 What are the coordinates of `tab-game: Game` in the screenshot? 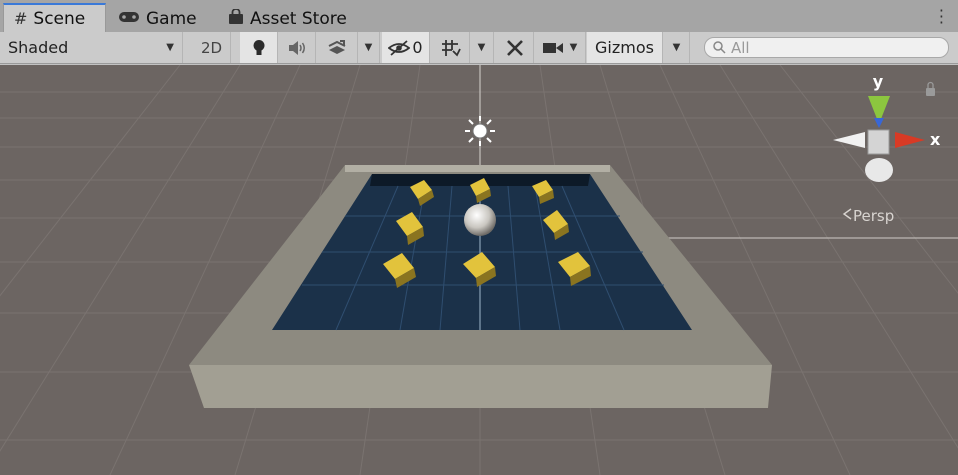 It's located at (157, 18).